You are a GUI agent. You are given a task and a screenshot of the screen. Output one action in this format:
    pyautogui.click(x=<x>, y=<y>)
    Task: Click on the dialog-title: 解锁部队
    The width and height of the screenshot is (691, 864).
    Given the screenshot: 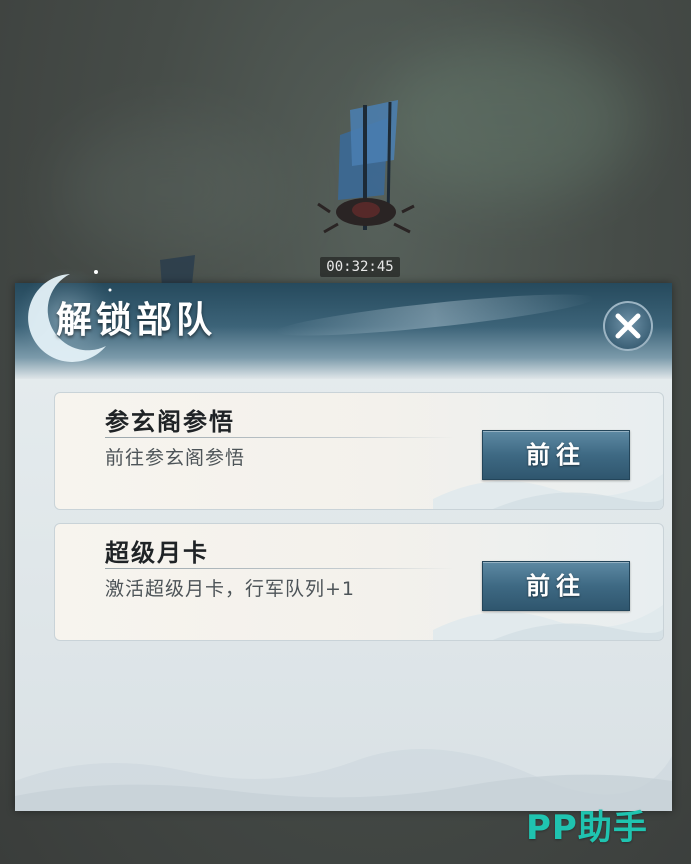 What is the action you would take?
    pyautogui.click(x=136, y=320)
    